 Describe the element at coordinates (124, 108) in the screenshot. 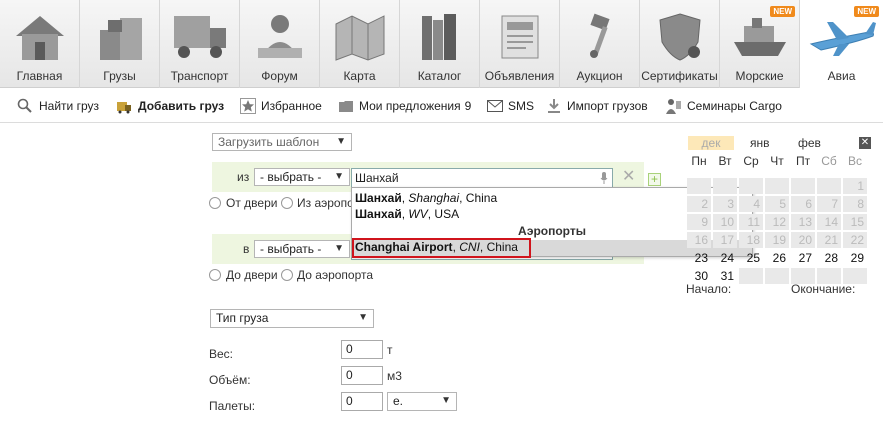

I see `add-cargo-icon` at that location.